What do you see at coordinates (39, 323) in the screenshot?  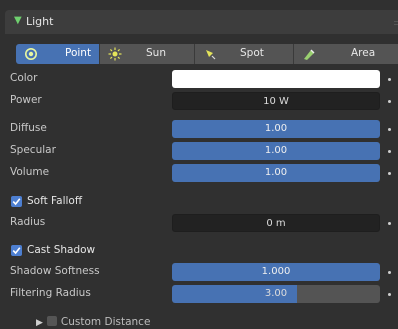 I see `expand-triangle-icon: ▶` at bounding box center [39, 323].